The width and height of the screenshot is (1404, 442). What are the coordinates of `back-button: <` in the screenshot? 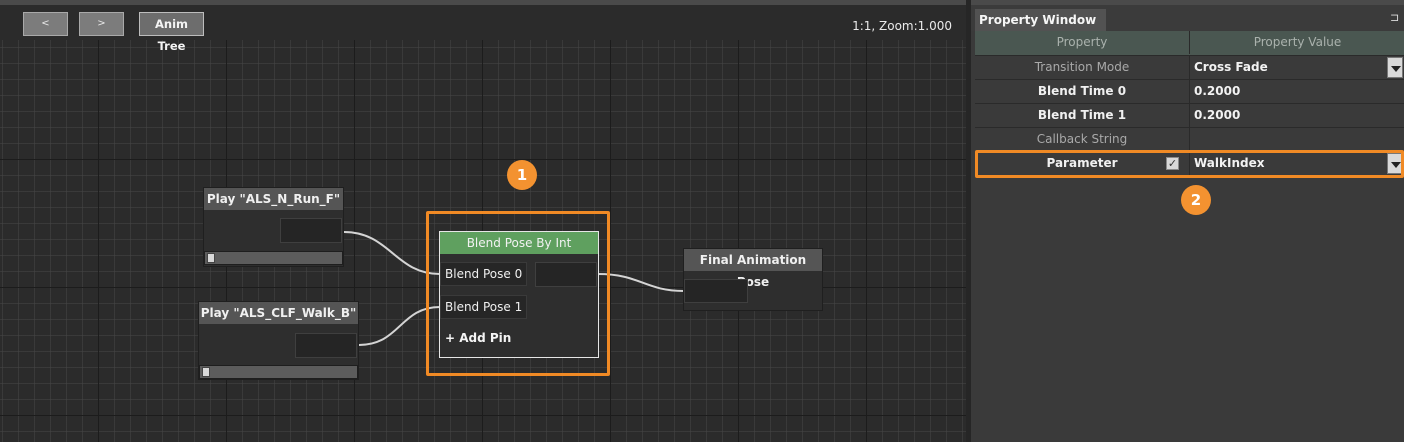 It's located at (45, 24).